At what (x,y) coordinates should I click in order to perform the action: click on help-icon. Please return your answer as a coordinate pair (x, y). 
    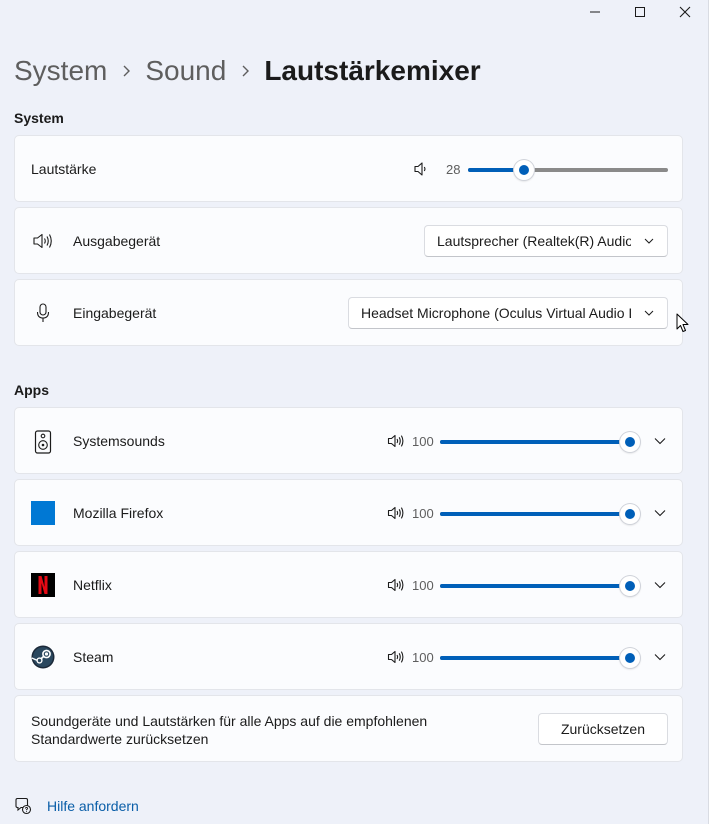
    Looking at the image, I should click on (24, 806).